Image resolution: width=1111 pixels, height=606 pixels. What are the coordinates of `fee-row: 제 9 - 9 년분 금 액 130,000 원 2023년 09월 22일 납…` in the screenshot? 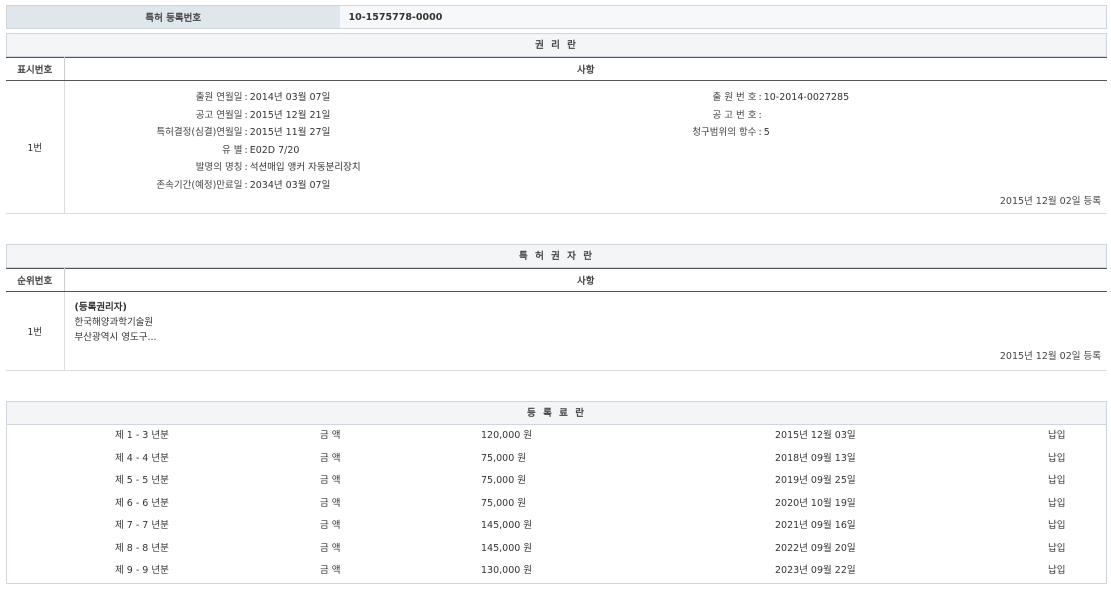 It's located at (556, 571).